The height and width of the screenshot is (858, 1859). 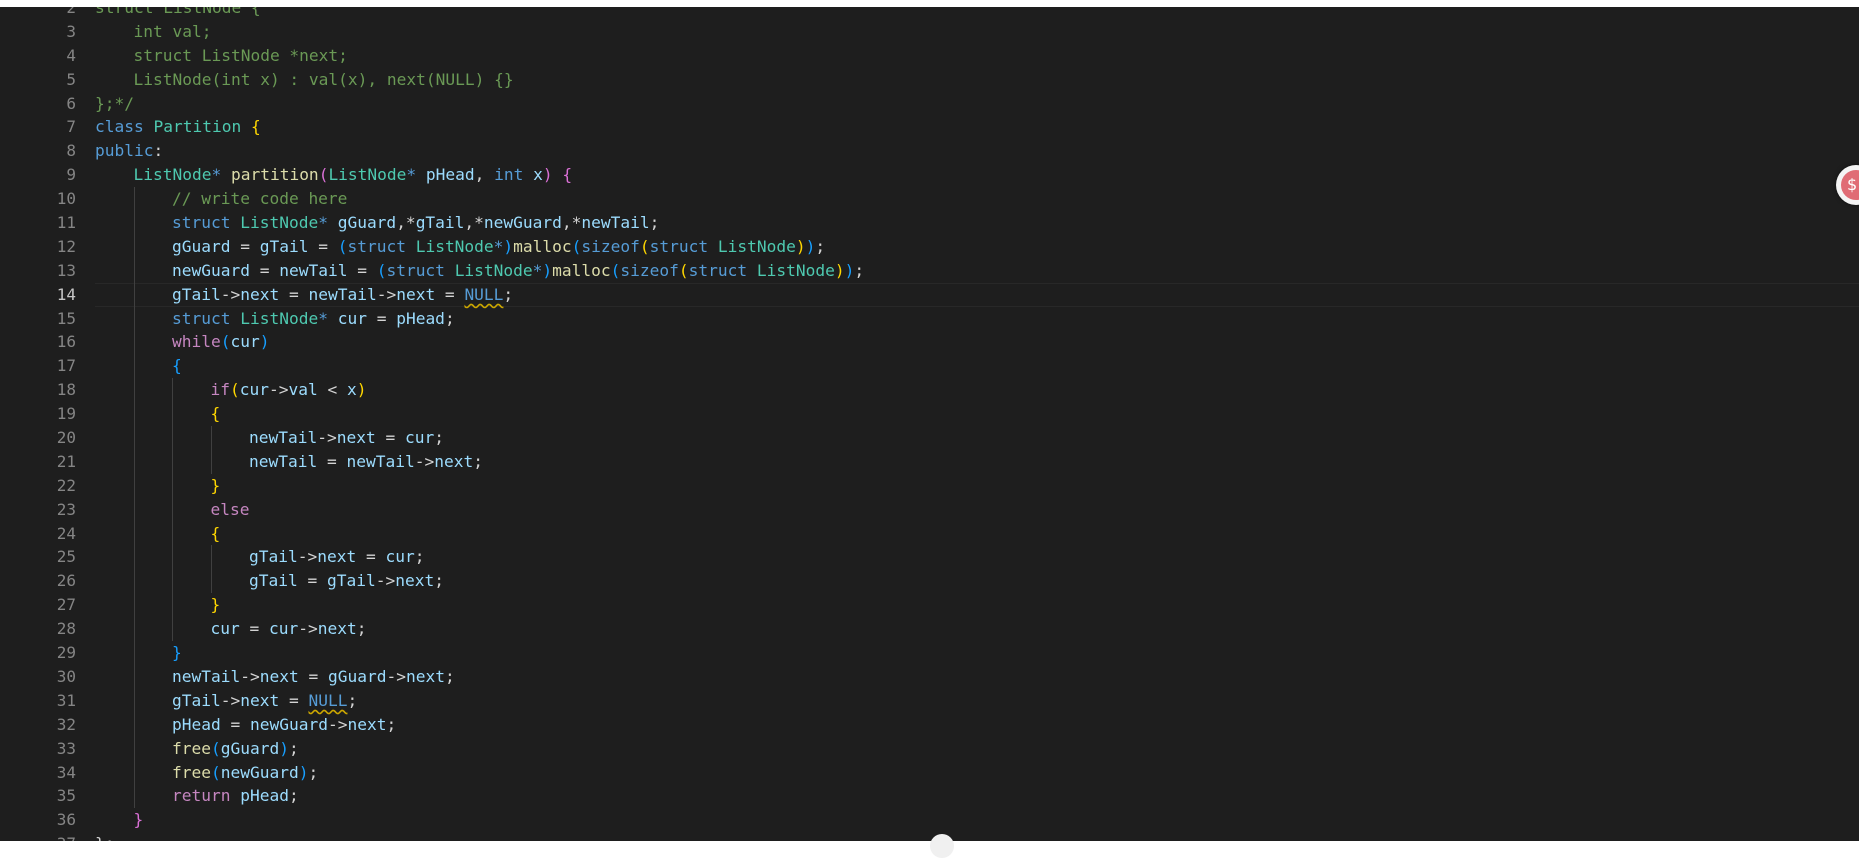 What do you see at coordinates (929, 700) in the screenshot?
I see `code-line: 31 gTail->next = NULL;` at bounding box center [929, 700].